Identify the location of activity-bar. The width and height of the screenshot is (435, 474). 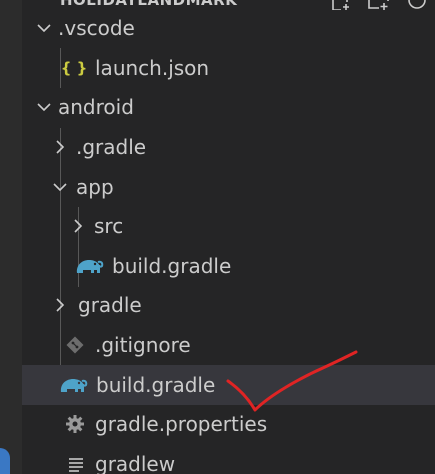
(11, 237).